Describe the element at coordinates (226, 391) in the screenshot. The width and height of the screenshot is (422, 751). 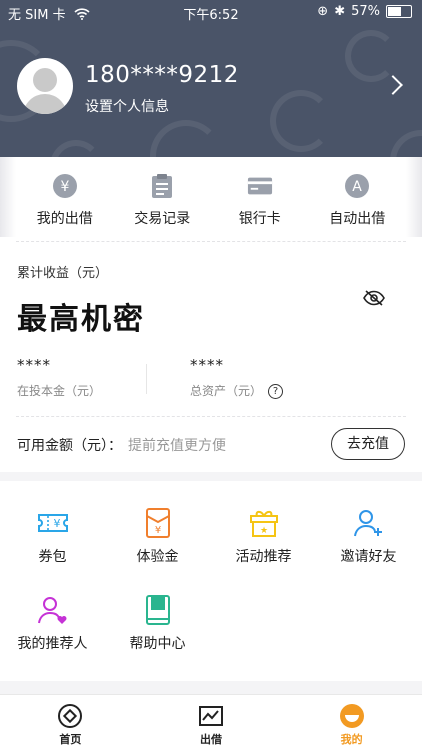
I see `total-assets-label: 总资产（元）` at that location.